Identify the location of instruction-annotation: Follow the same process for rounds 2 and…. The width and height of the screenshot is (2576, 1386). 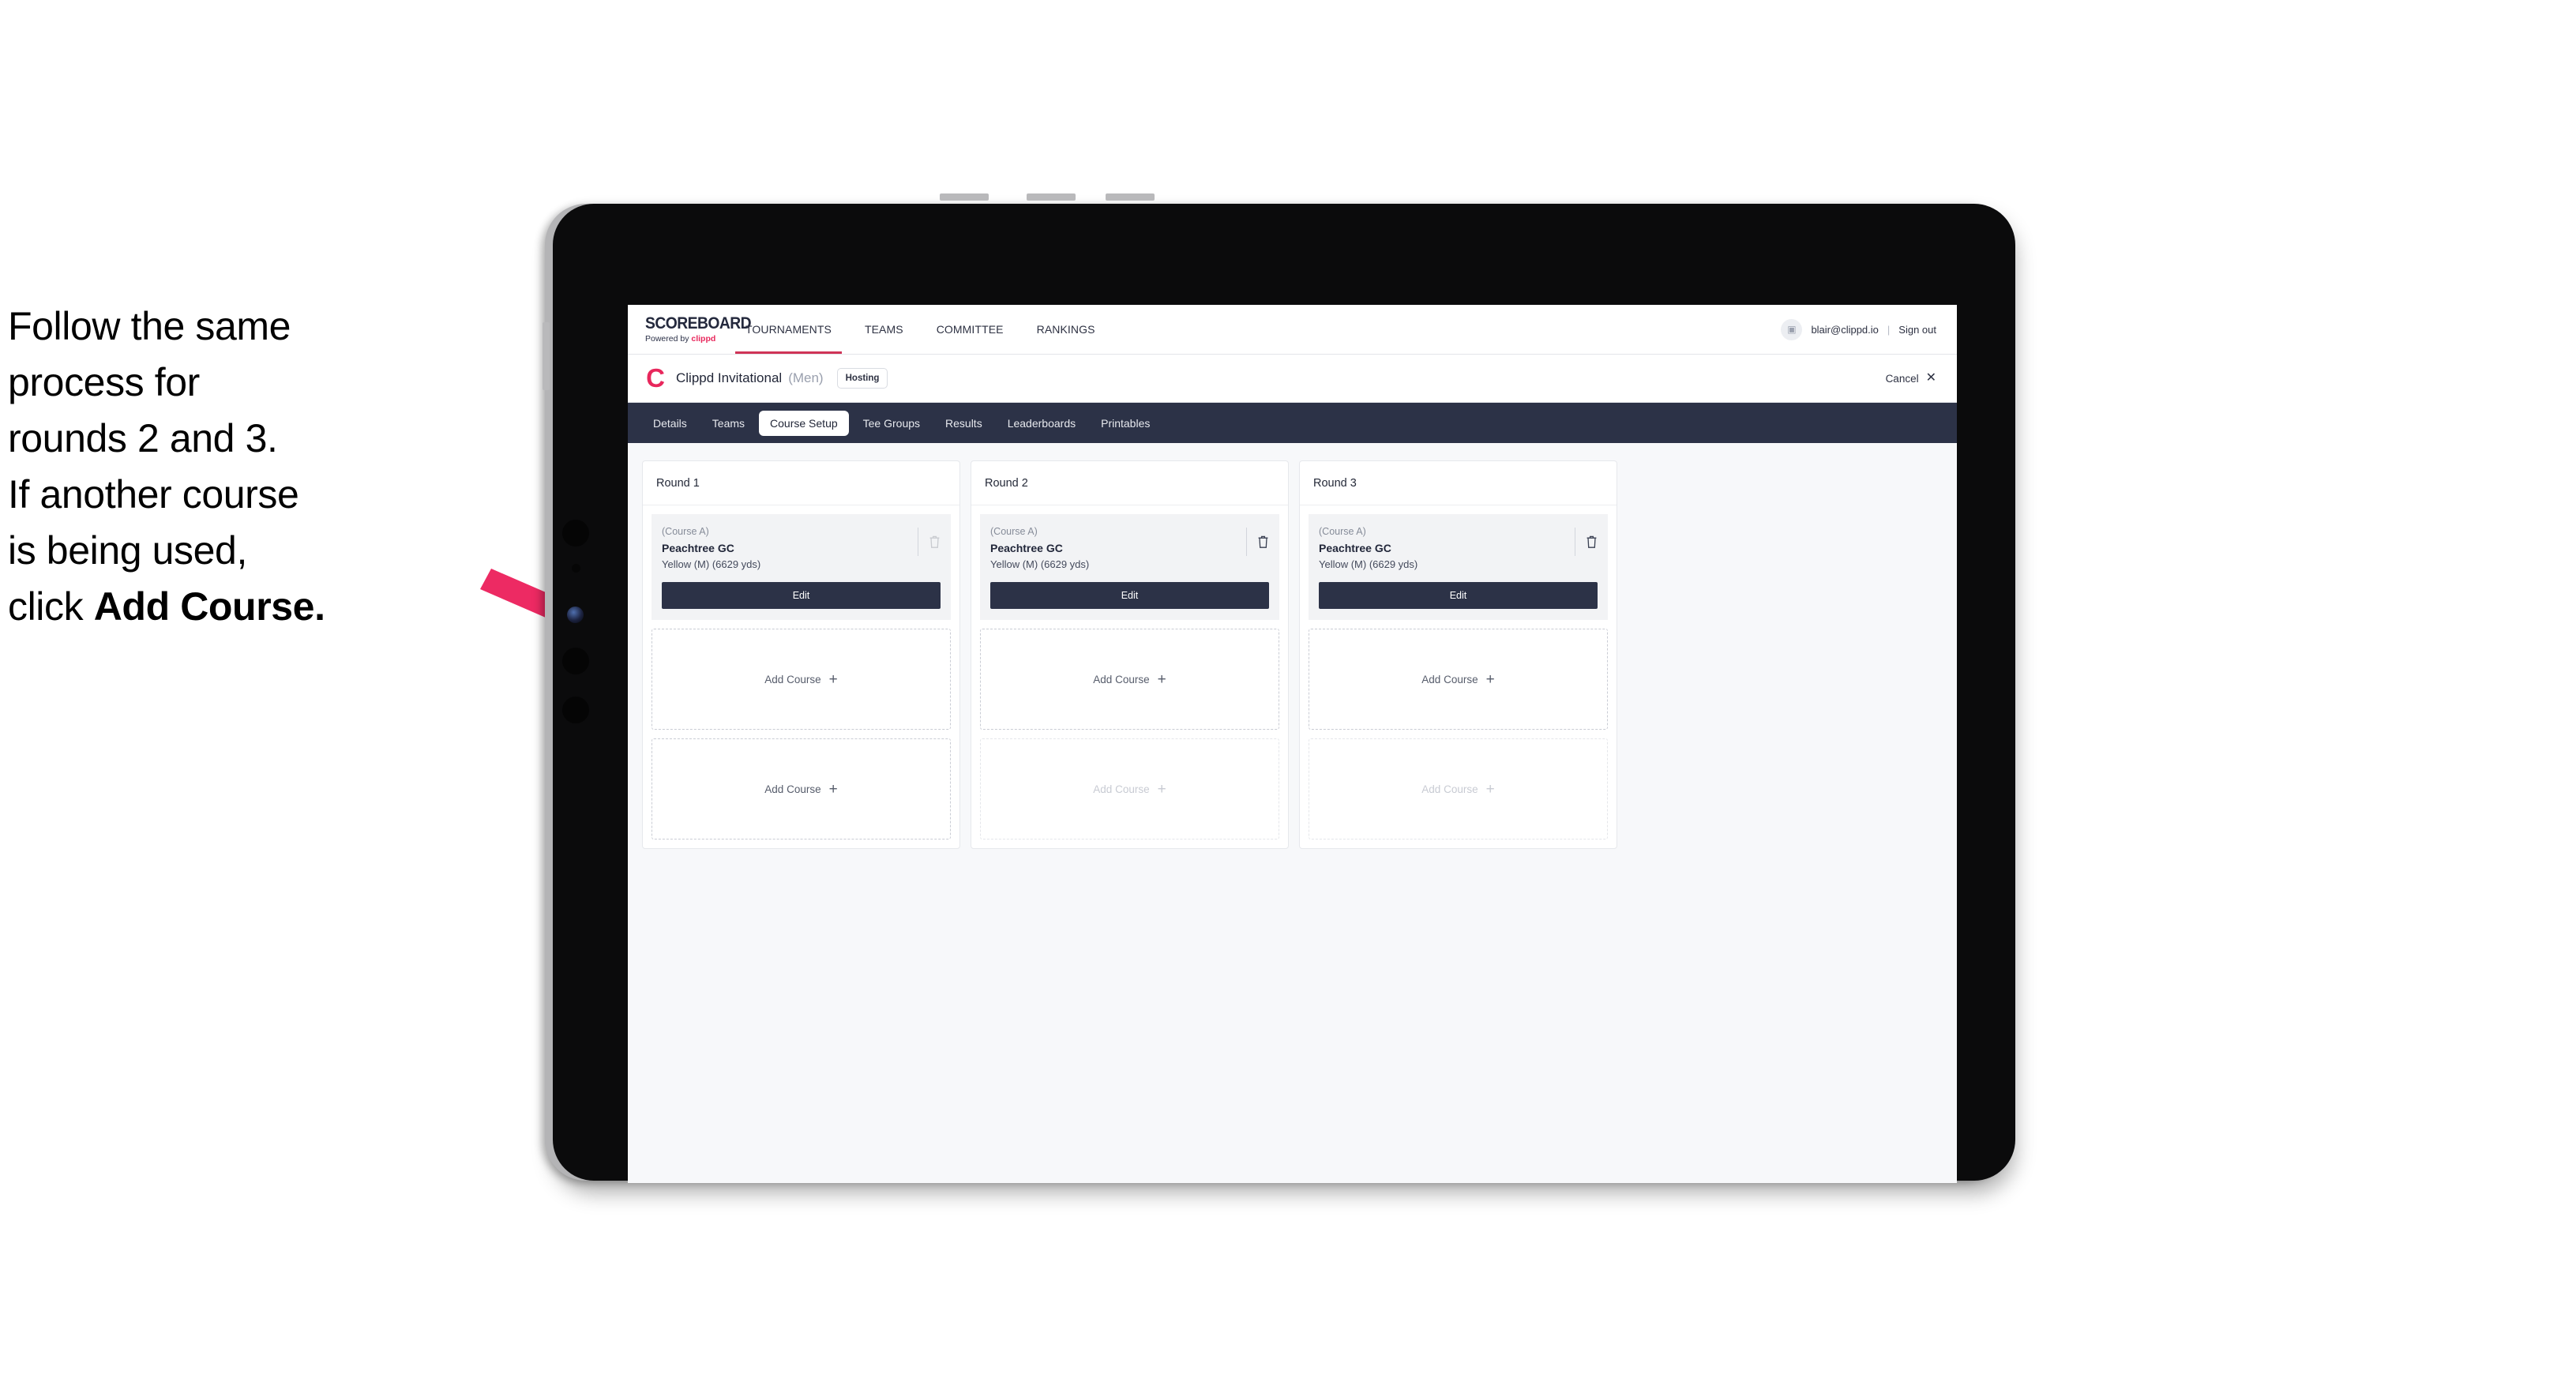
(260, 474).